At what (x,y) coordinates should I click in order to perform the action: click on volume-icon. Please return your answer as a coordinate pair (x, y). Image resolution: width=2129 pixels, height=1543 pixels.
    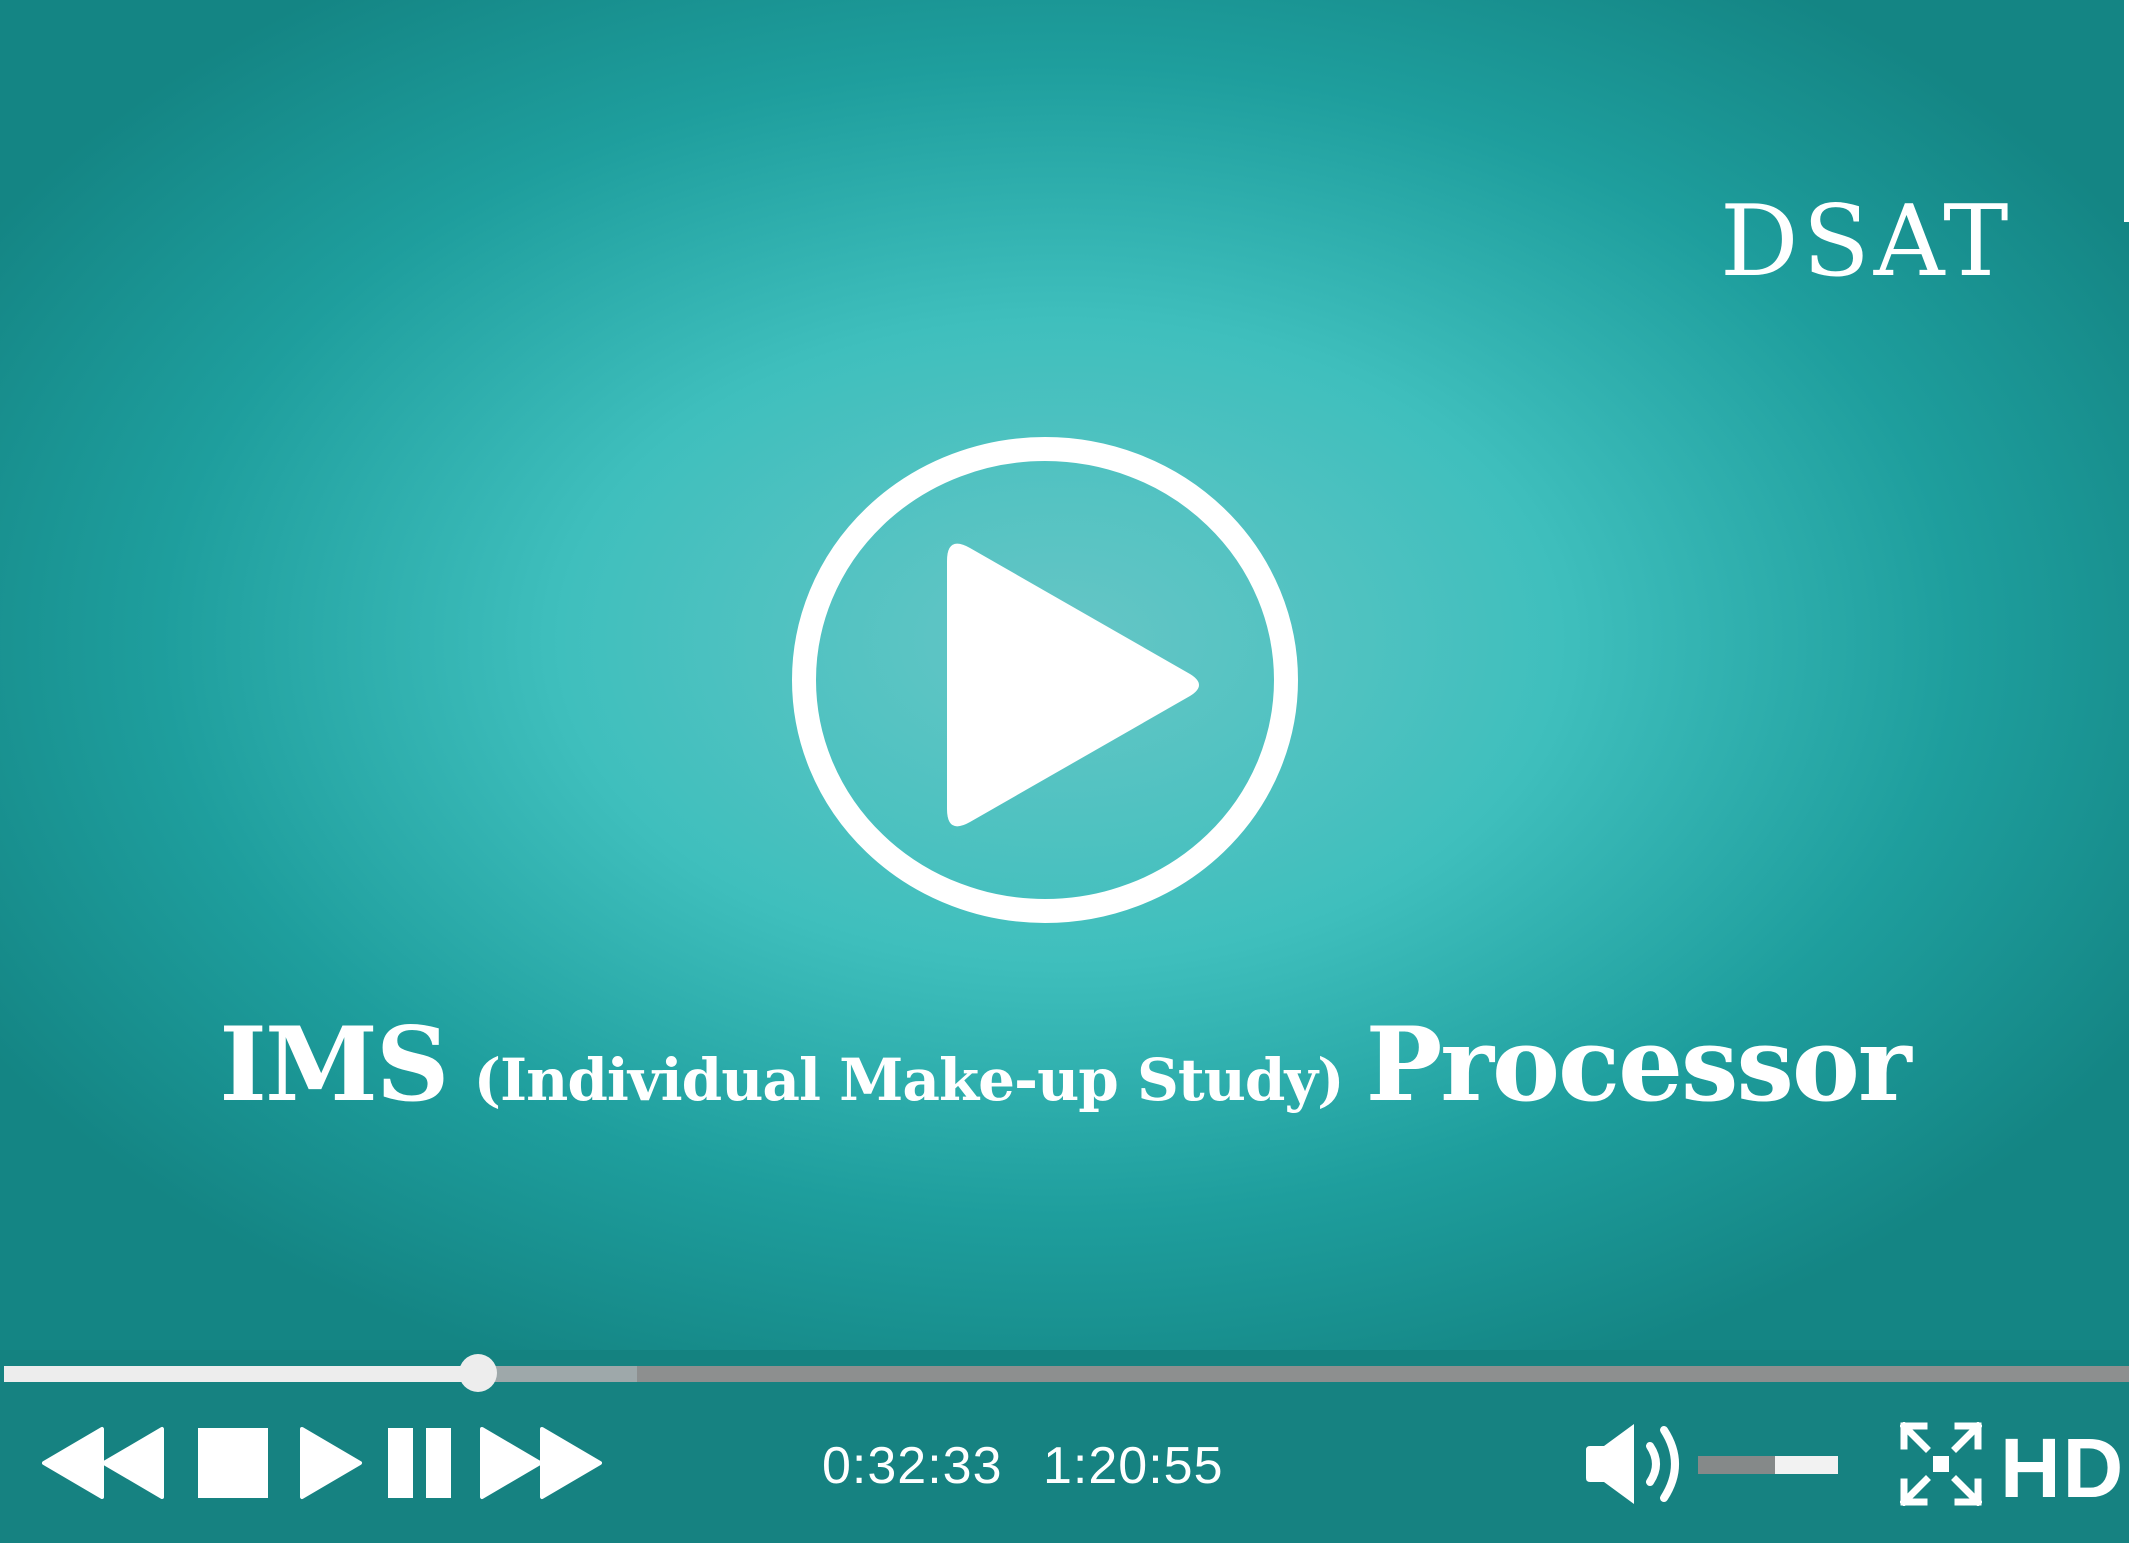
    Looking at the image, I should click on (1632, 1464).